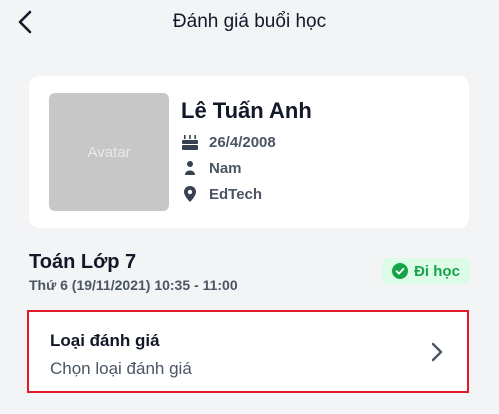 The image size is (499, 414). Describe the element at coordinates (242, 142) in the screenshot. I see `birthday-value: 26/4/2008` at that location.